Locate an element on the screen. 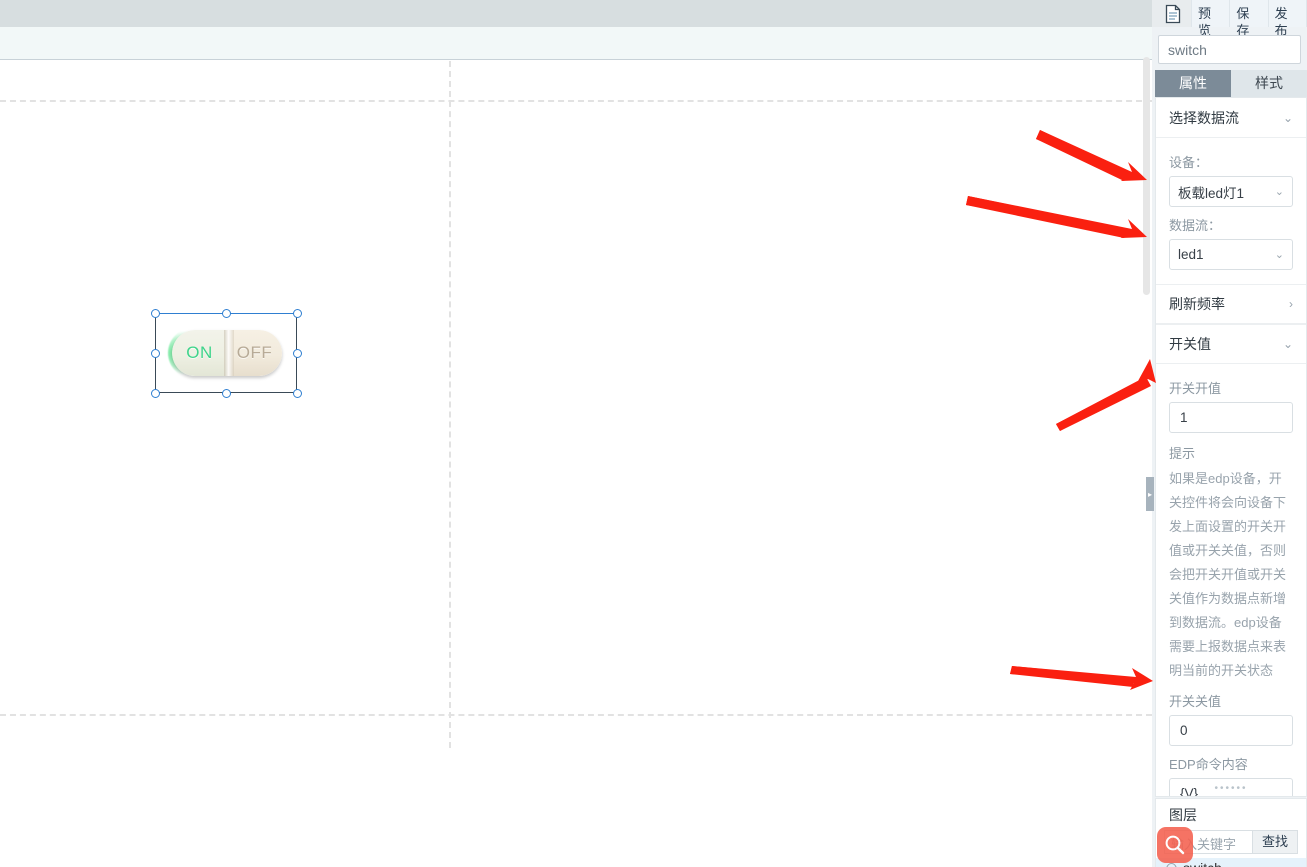  section-title-datasource: 选择数据流 is located at coordinates (1204, 117).